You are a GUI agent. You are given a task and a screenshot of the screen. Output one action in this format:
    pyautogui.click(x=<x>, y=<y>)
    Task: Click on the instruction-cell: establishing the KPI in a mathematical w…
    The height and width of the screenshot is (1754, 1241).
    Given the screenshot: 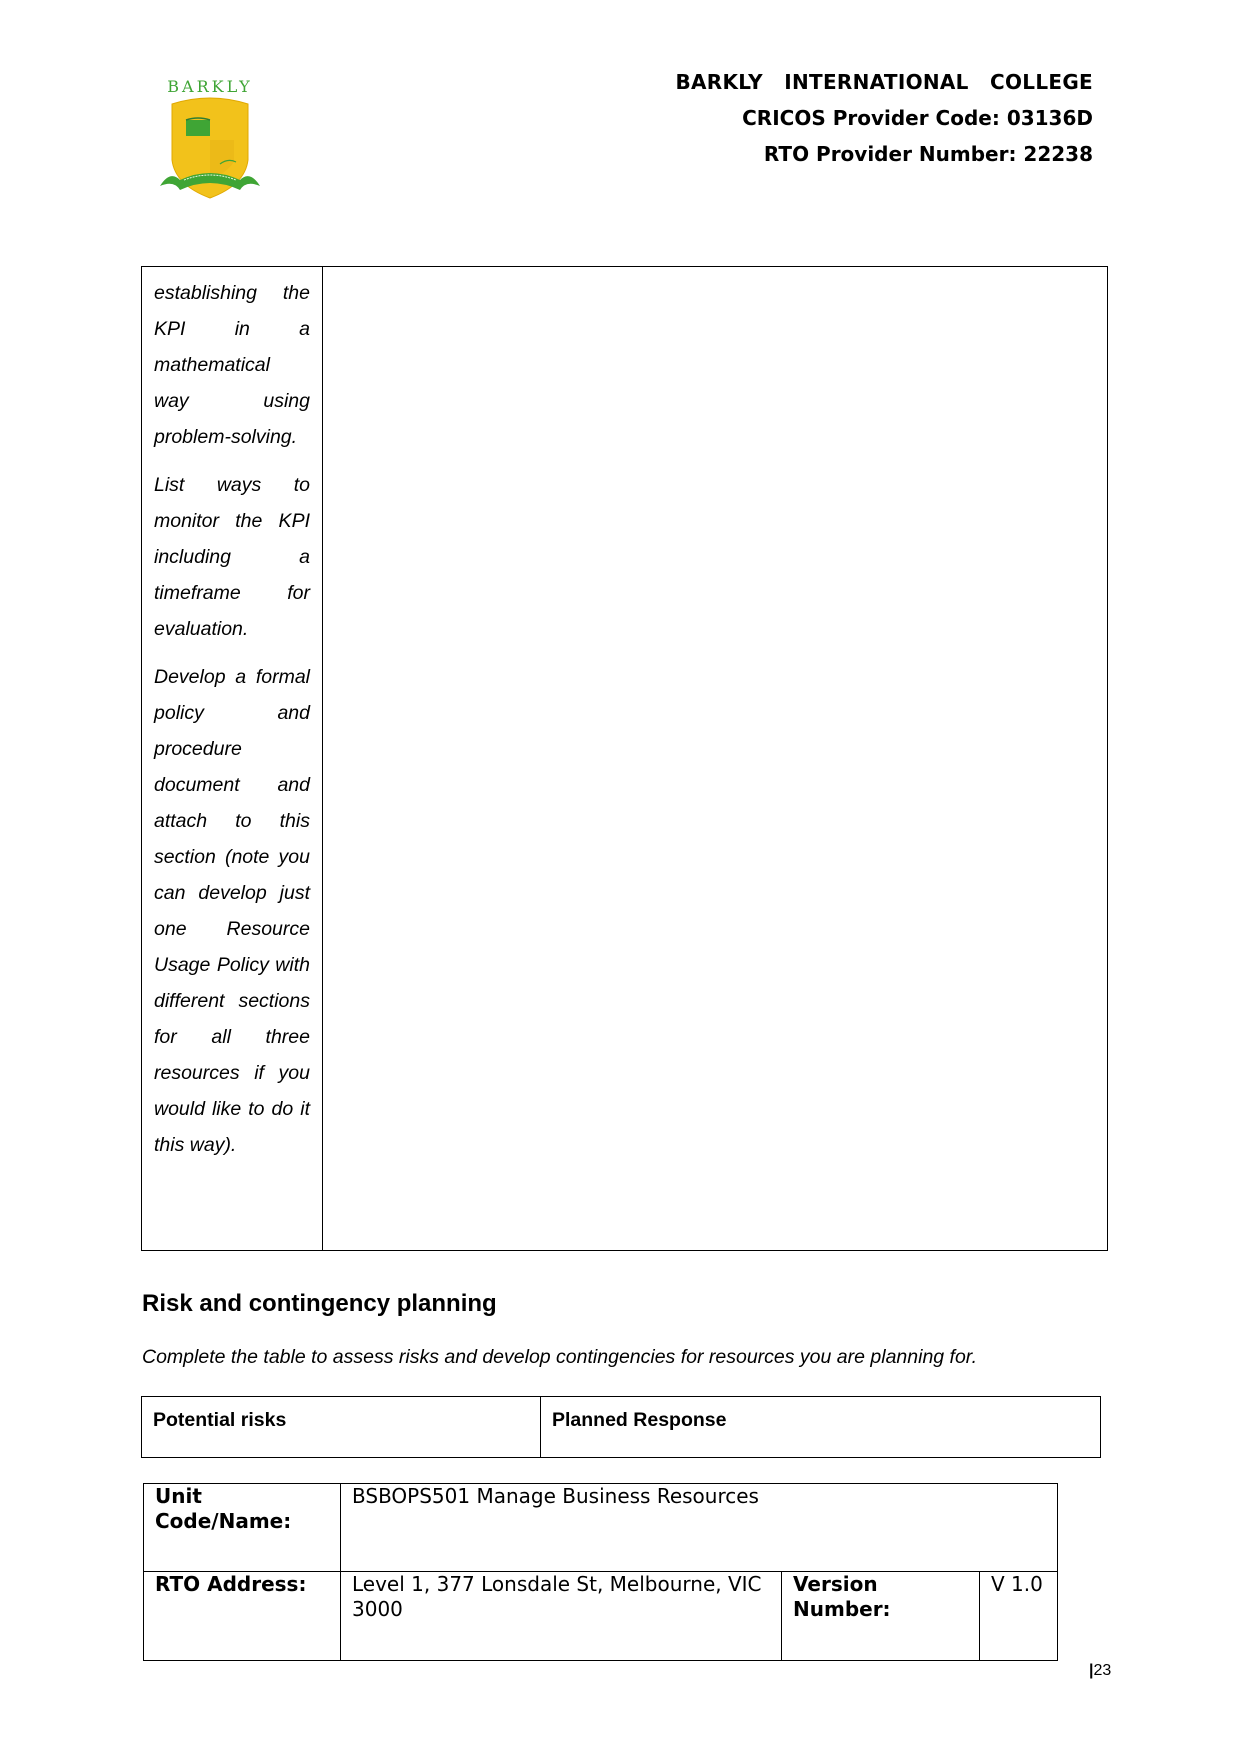 What is the action you would take?
    pyautogui.click(x=232, y=758)
    